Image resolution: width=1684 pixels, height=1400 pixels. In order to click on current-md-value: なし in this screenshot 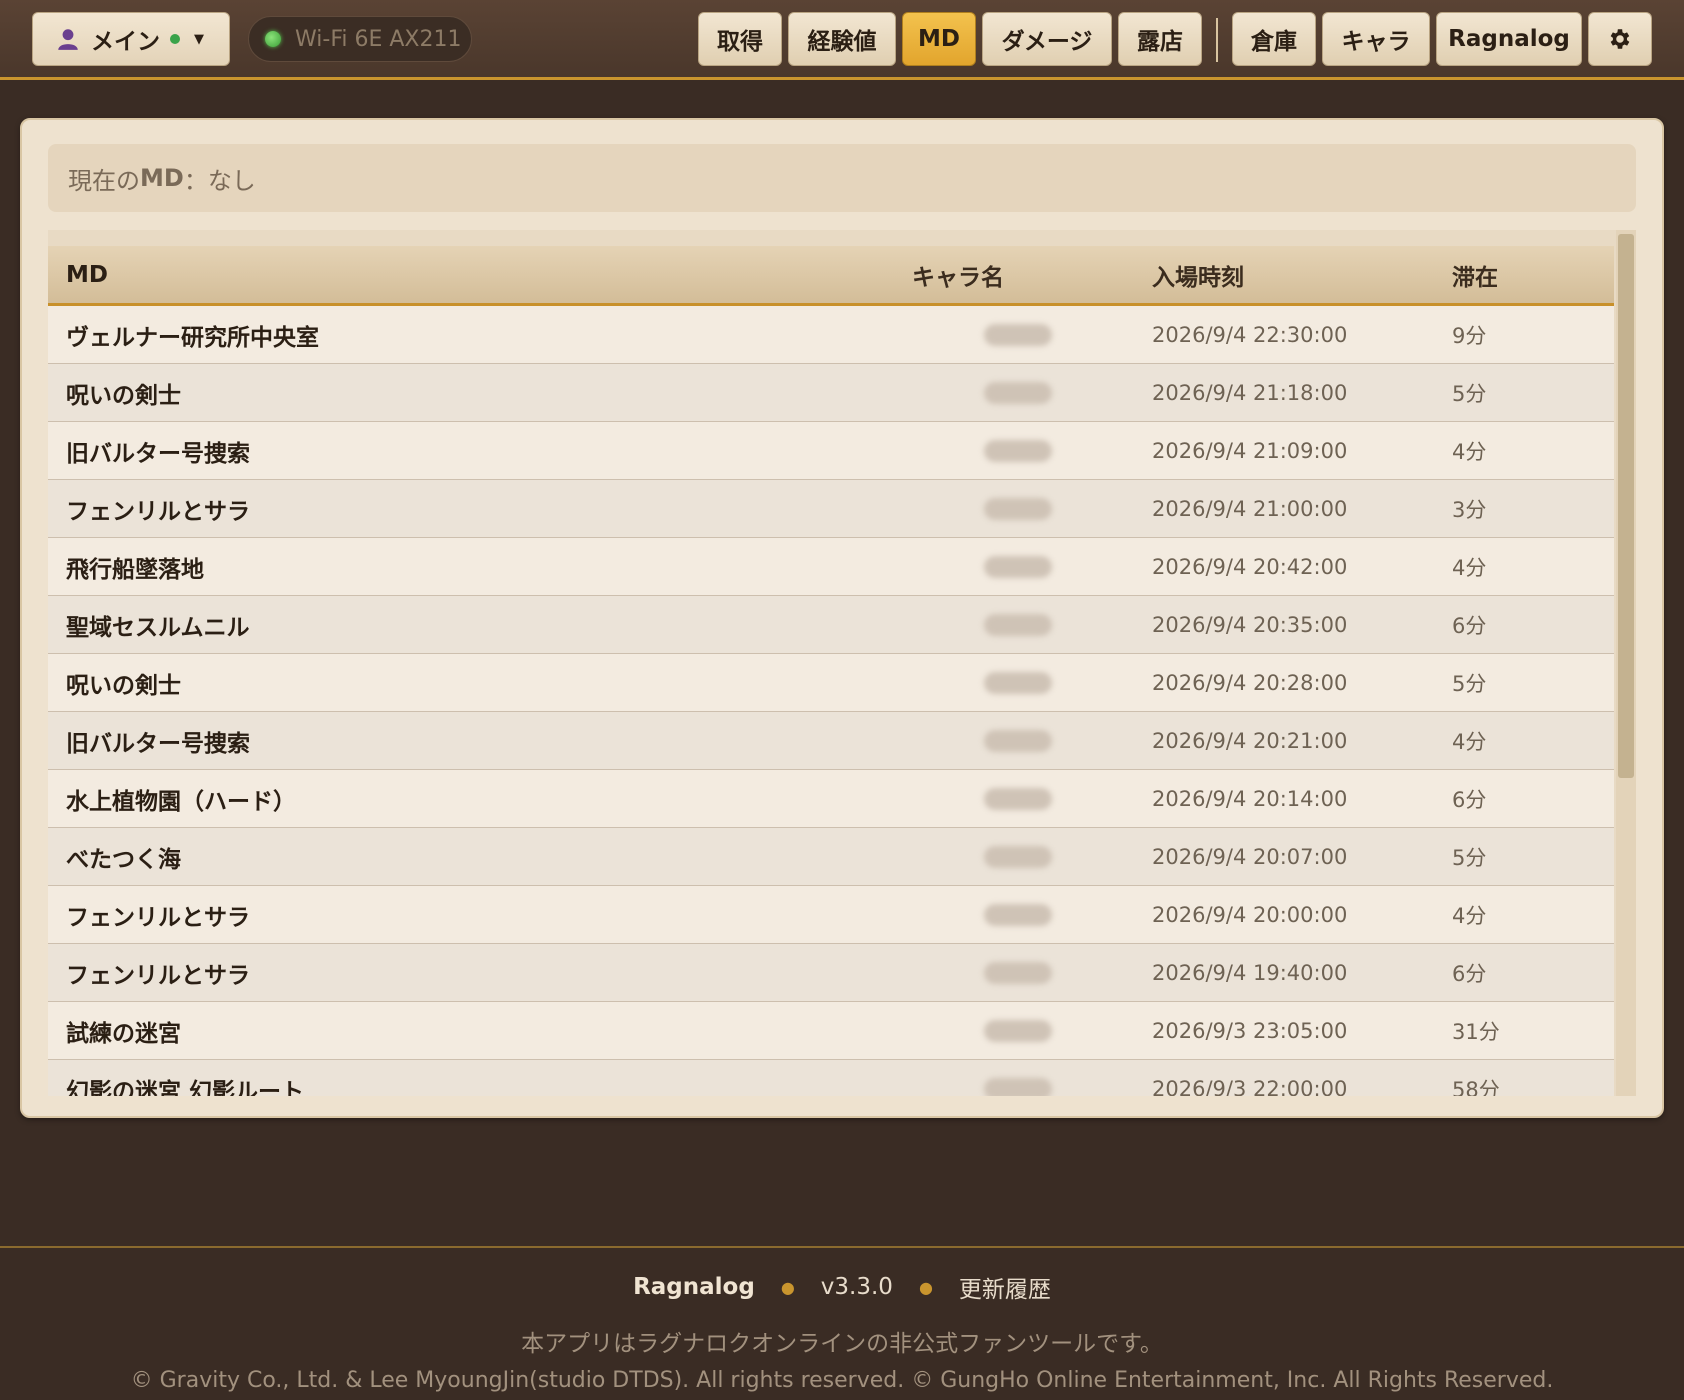, I will do `click(231, 180)`.